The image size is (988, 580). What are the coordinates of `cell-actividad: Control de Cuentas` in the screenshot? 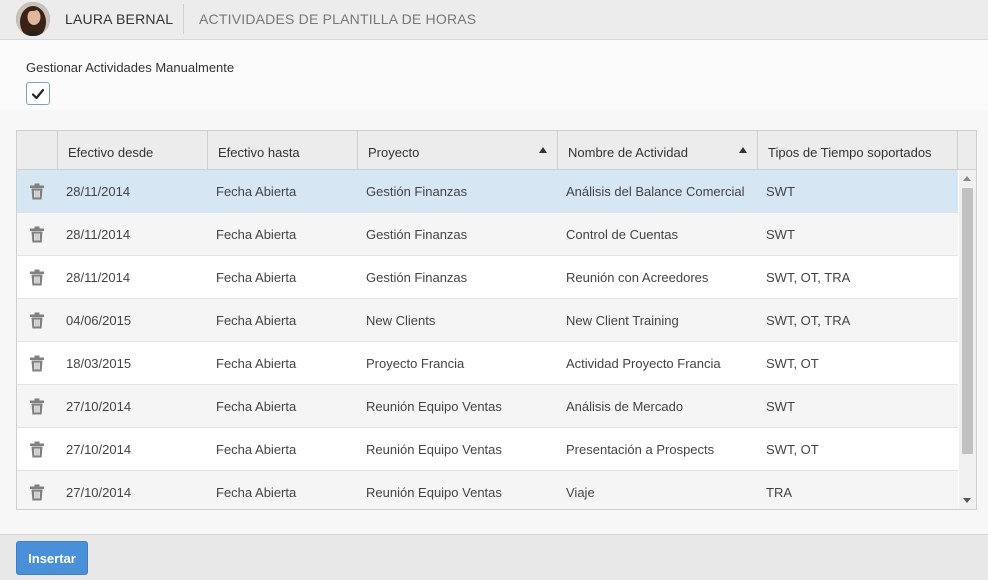 It's located at (622, 234).